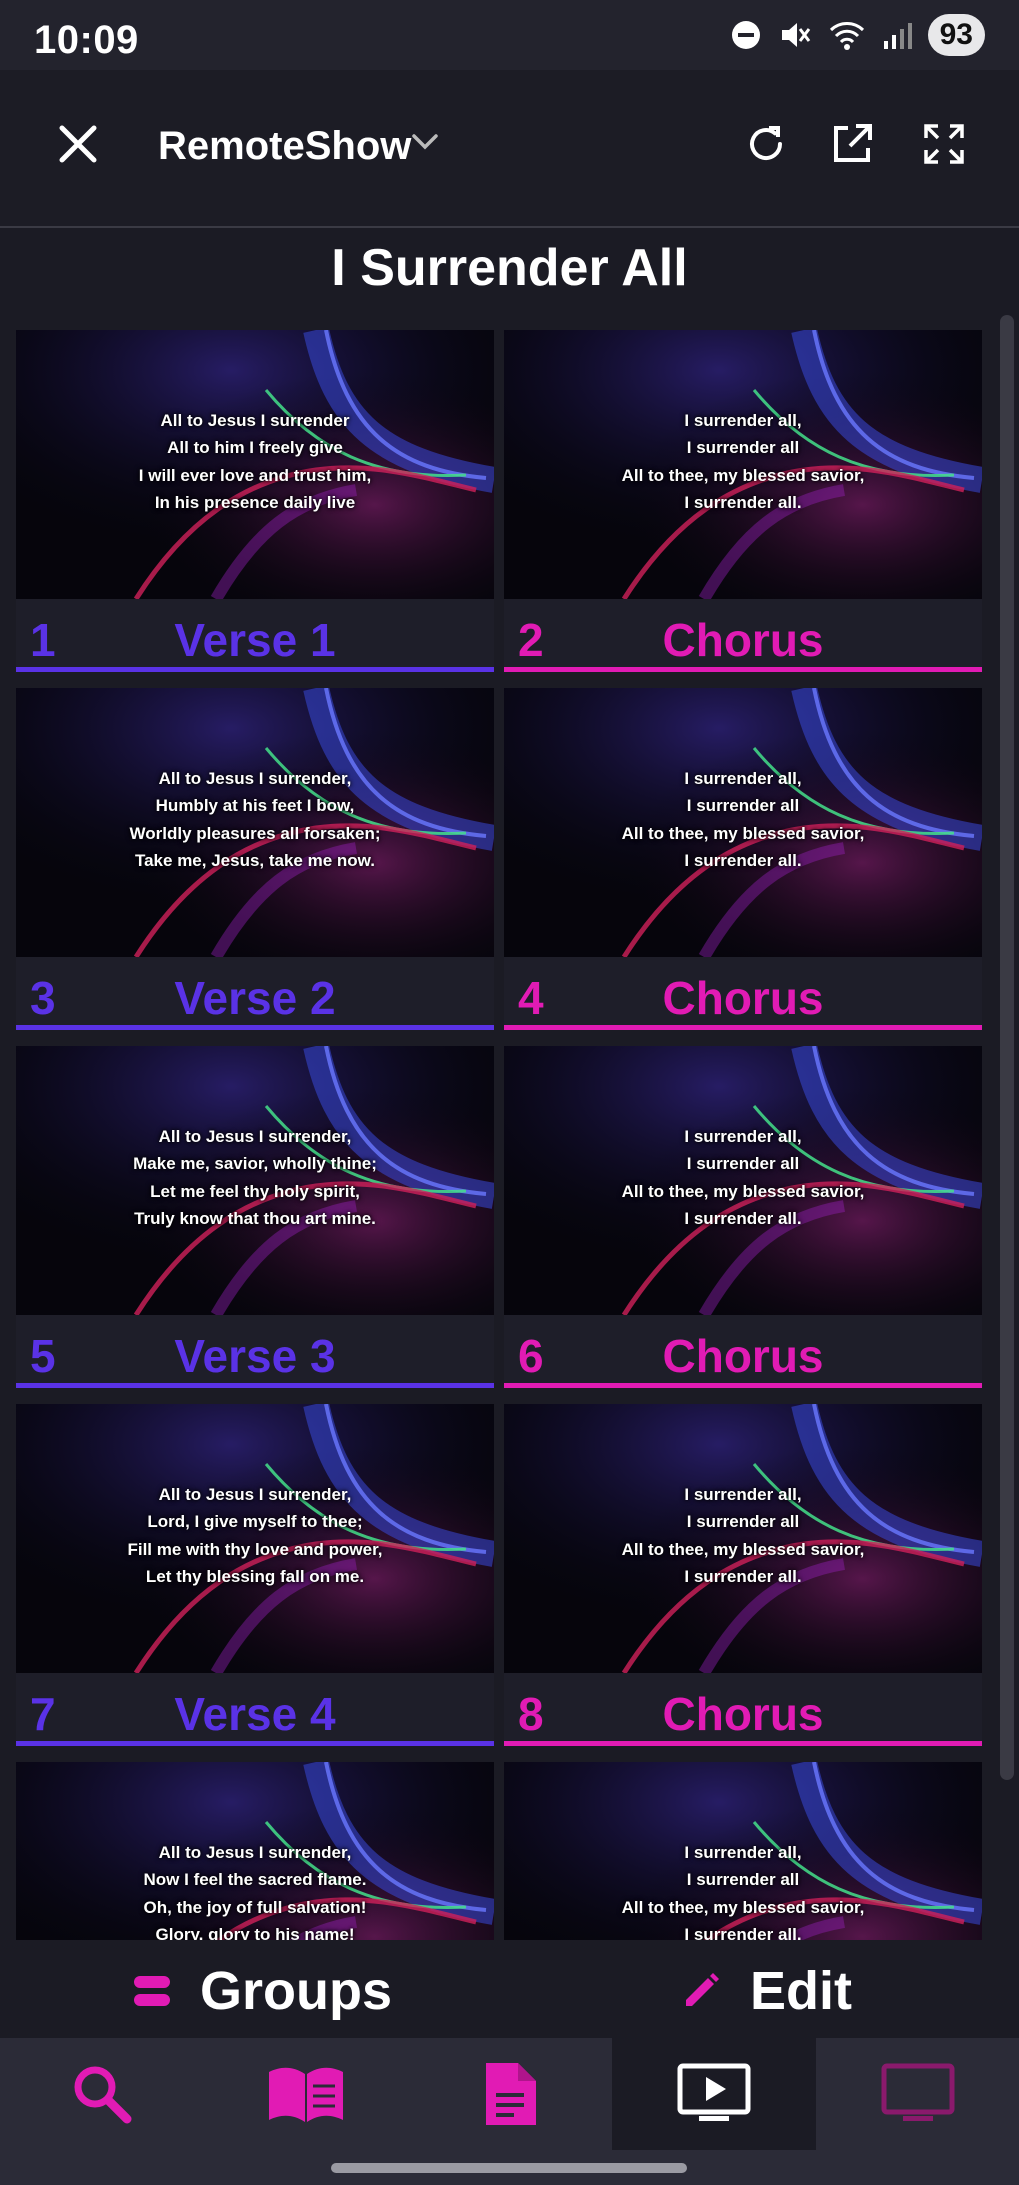 This screenshot has width=1019, height=2185. What do you see at coordinates (255, 998) in the screenshot?
I see `slide-group-name: Verse 2` at bounding box center [255, 998].